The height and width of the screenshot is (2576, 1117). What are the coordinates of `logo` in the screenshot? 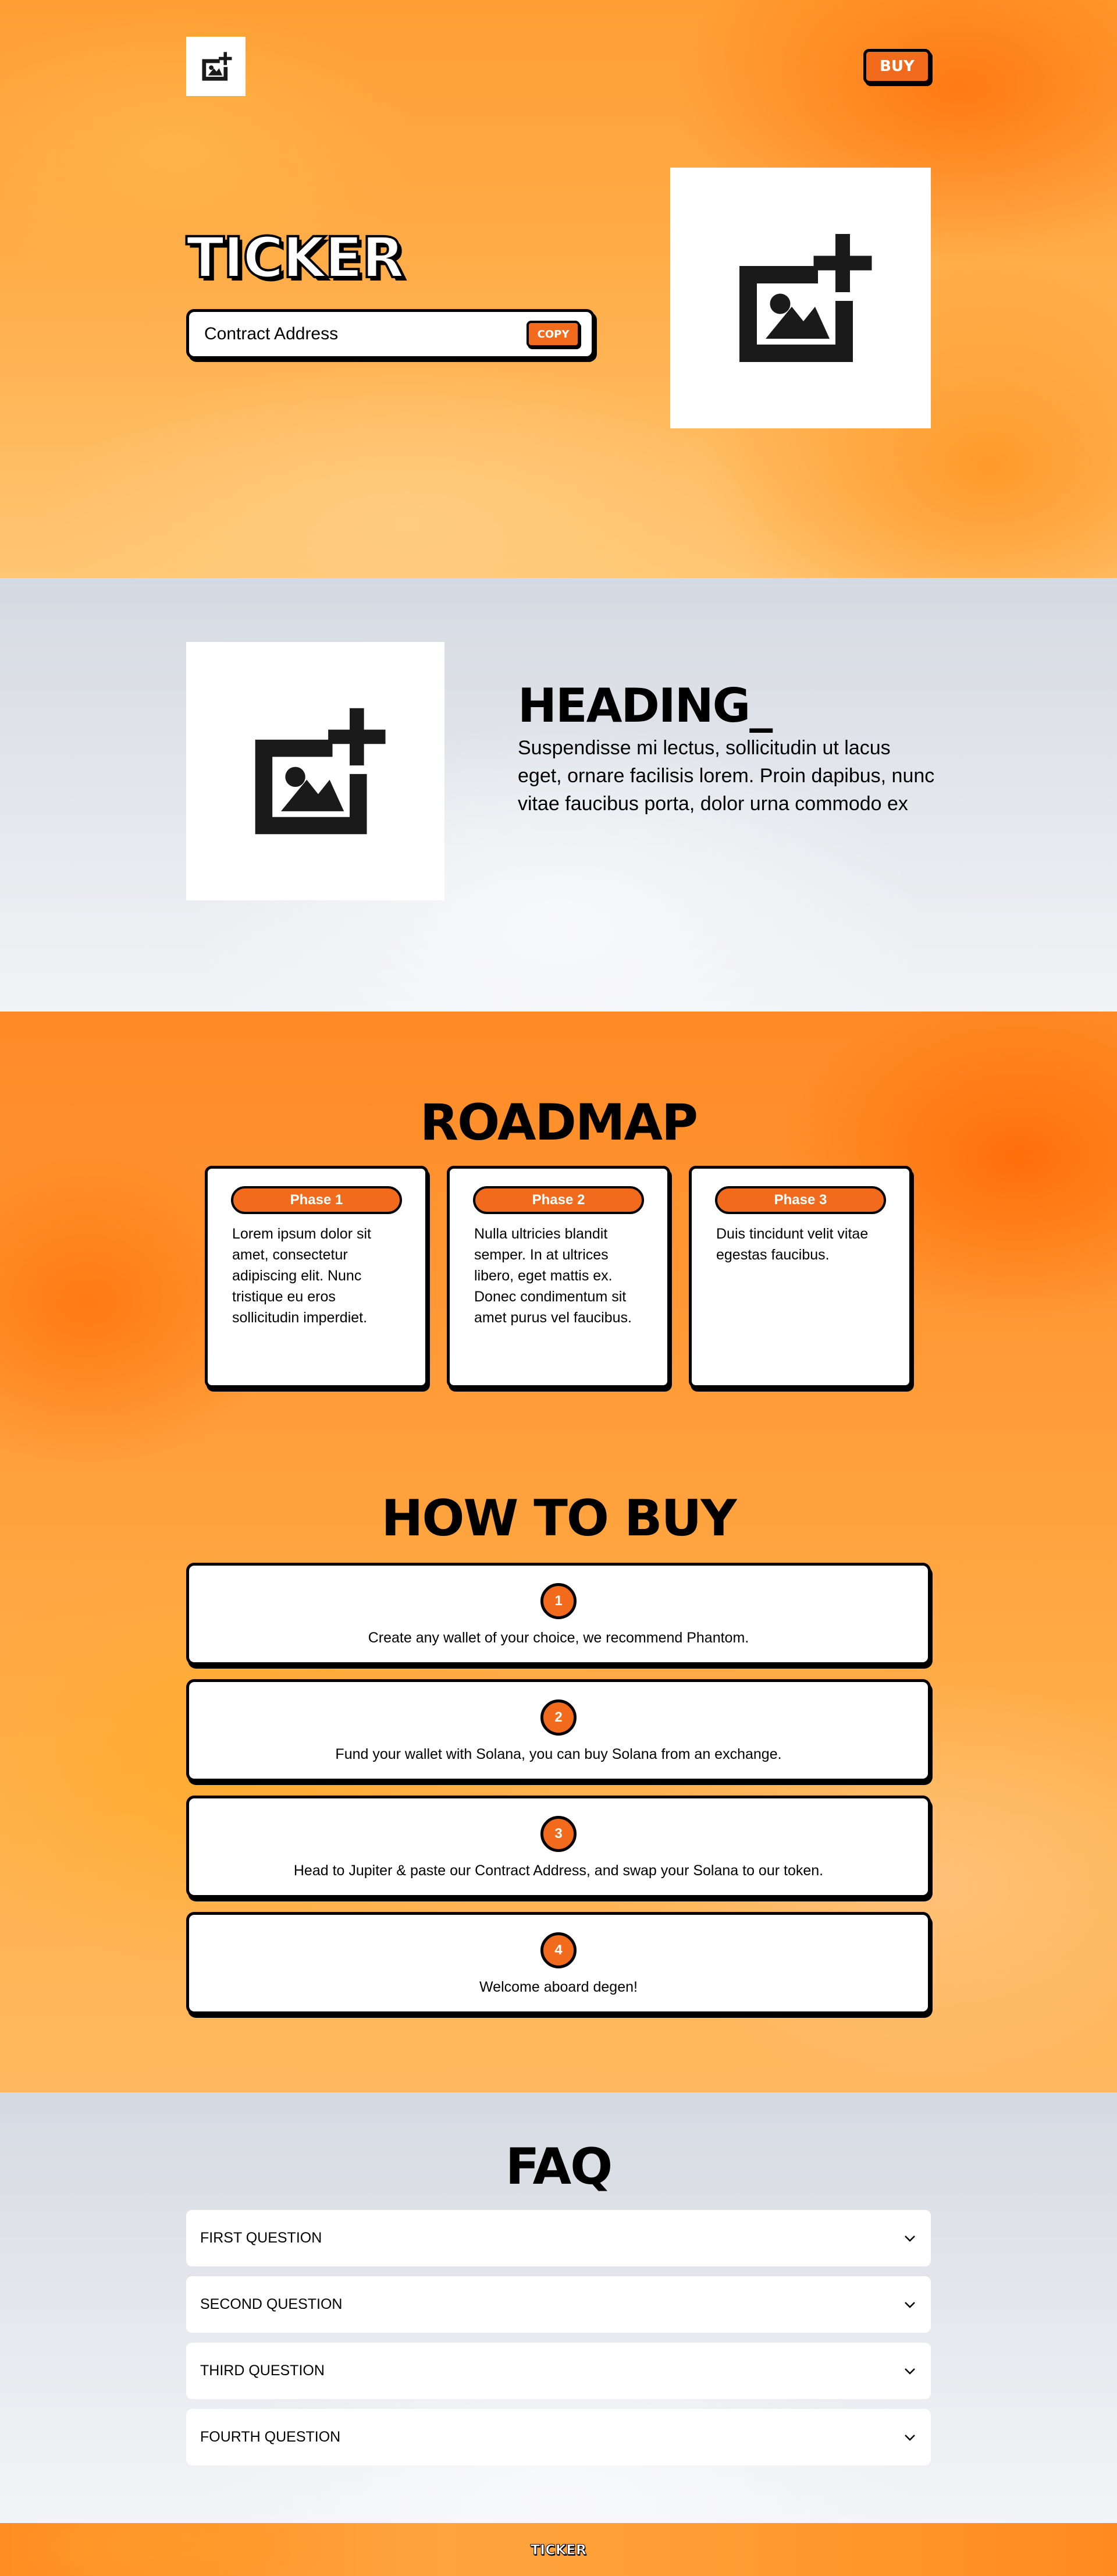 It's located at (216, 66).